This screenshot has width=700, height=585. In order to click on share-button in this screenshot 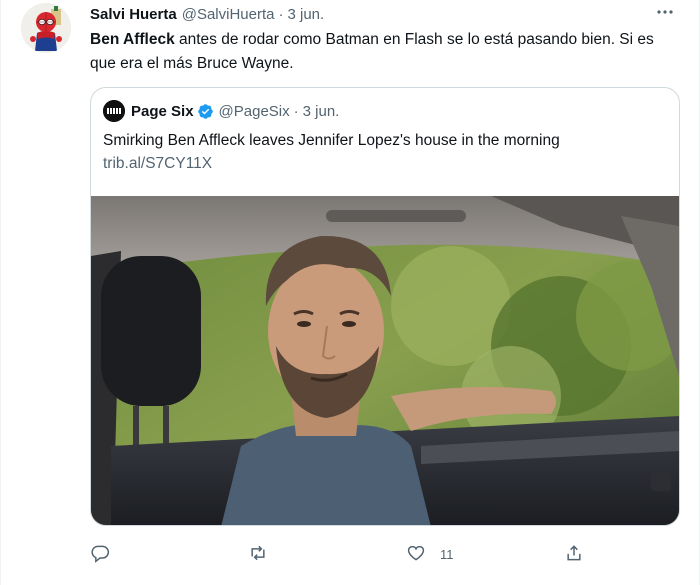, I will do `click(581, 554)`.